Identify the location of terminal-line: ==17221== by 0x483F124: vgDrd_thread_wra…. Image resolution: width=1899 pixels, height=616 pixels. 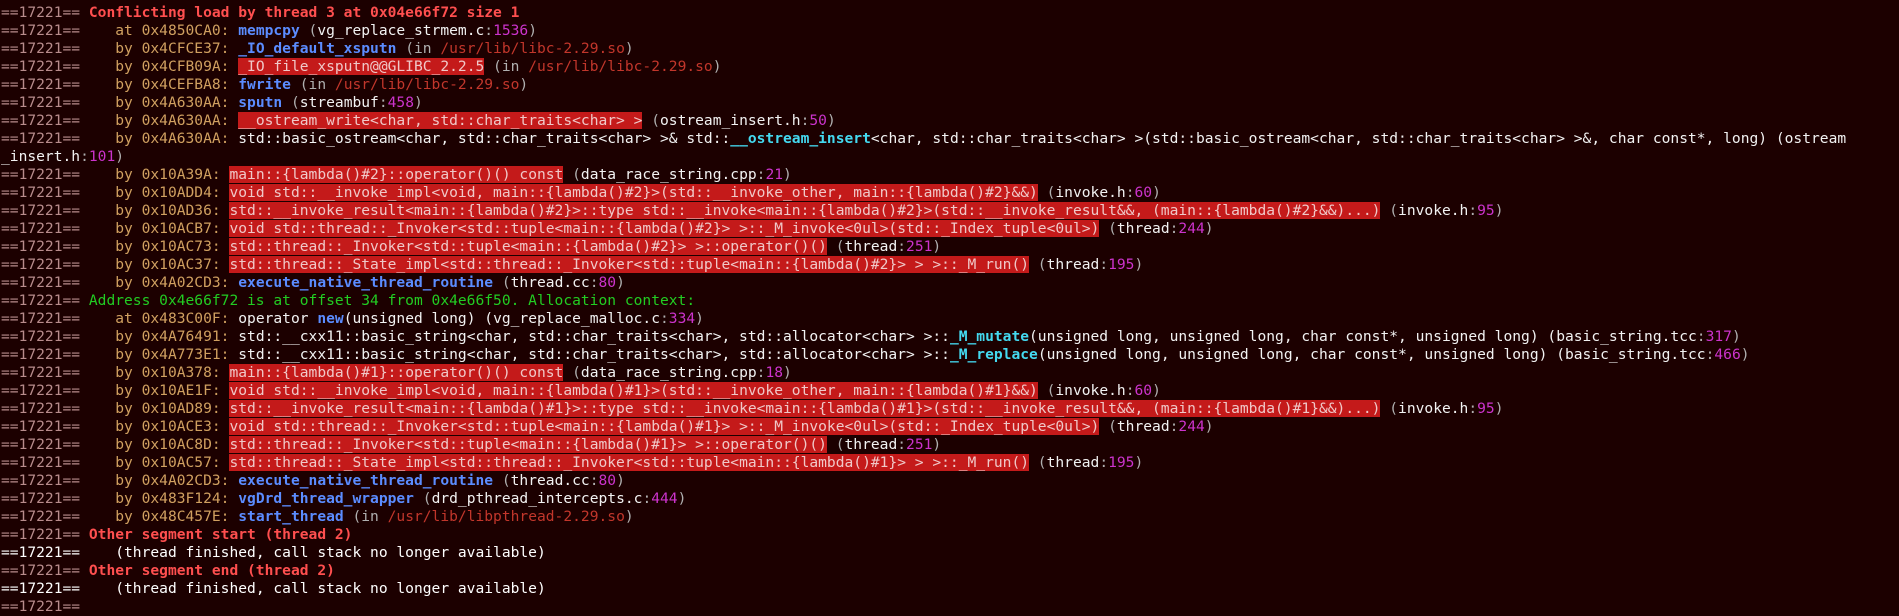
(949, 499).